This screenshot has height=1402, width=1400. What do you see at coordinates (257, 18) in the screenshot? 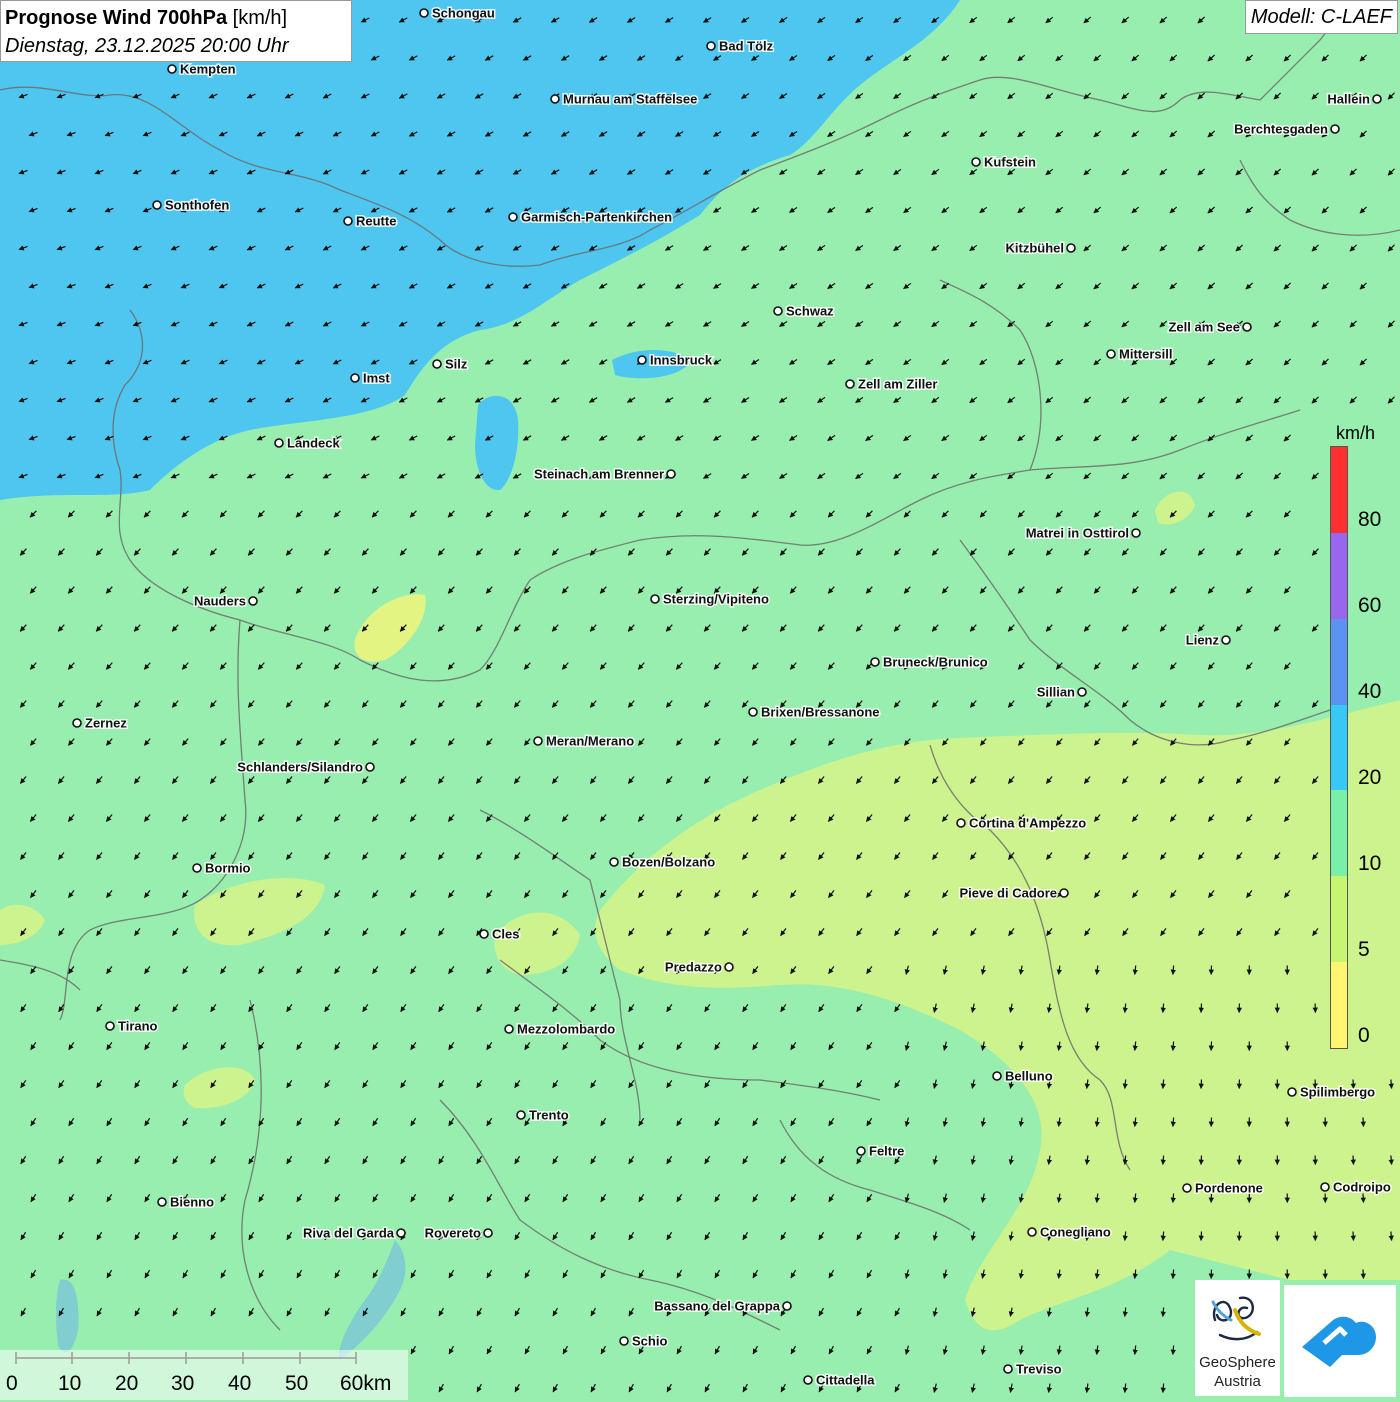
I see `map-title-unit: [km/h]` at bounding box center [257, 18].